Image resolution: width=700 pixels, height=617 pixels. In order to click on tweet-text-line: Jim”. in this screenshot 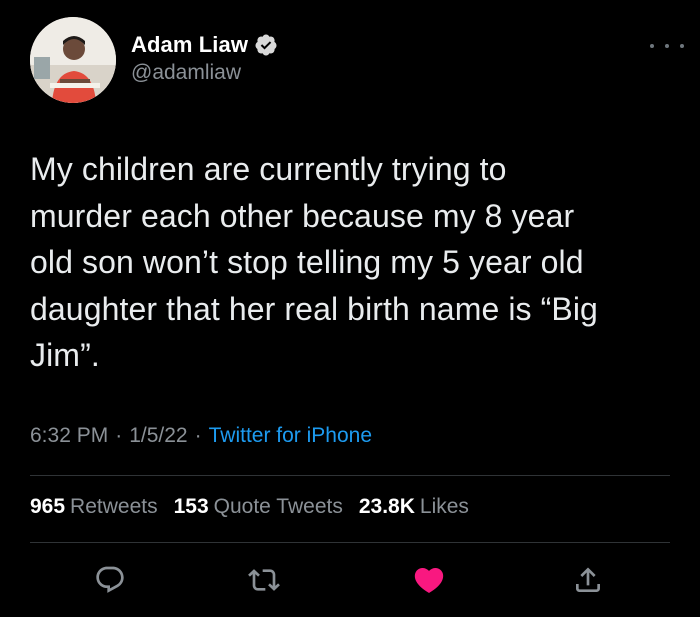, I will do `click(65, 355)`.